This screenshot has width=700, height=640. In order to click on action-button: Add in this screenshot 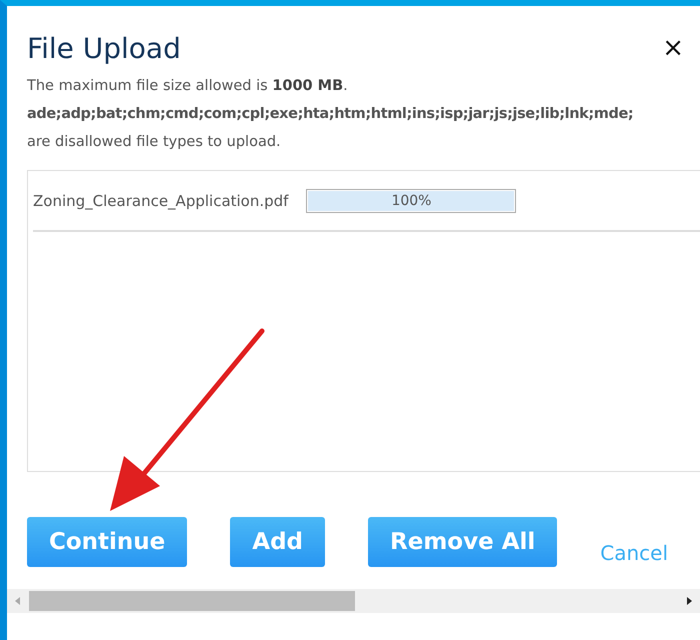, I will do `click(278, 542)`.